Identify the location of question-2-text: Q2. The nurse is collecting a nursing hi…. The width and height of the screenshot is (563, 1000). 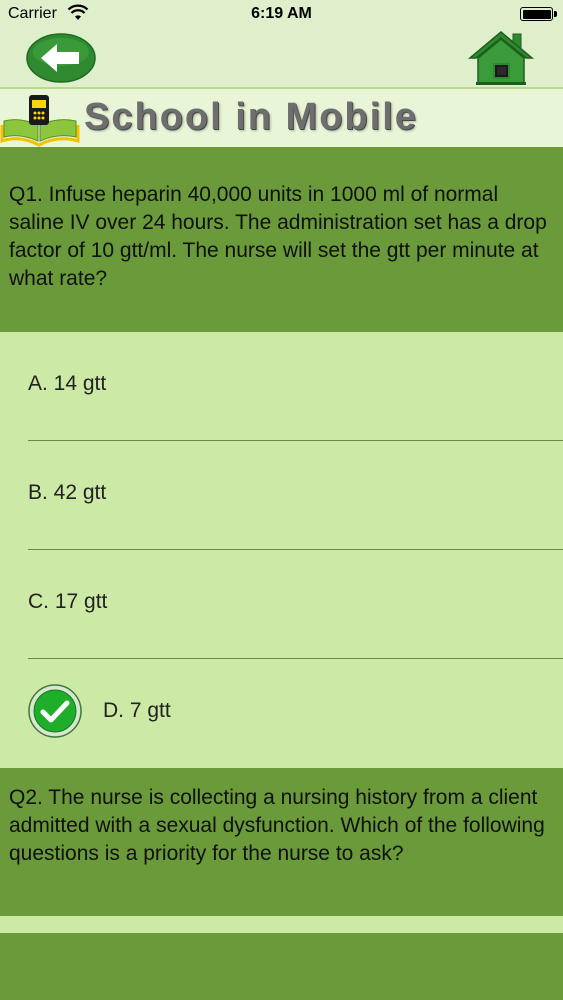
(281, 842).